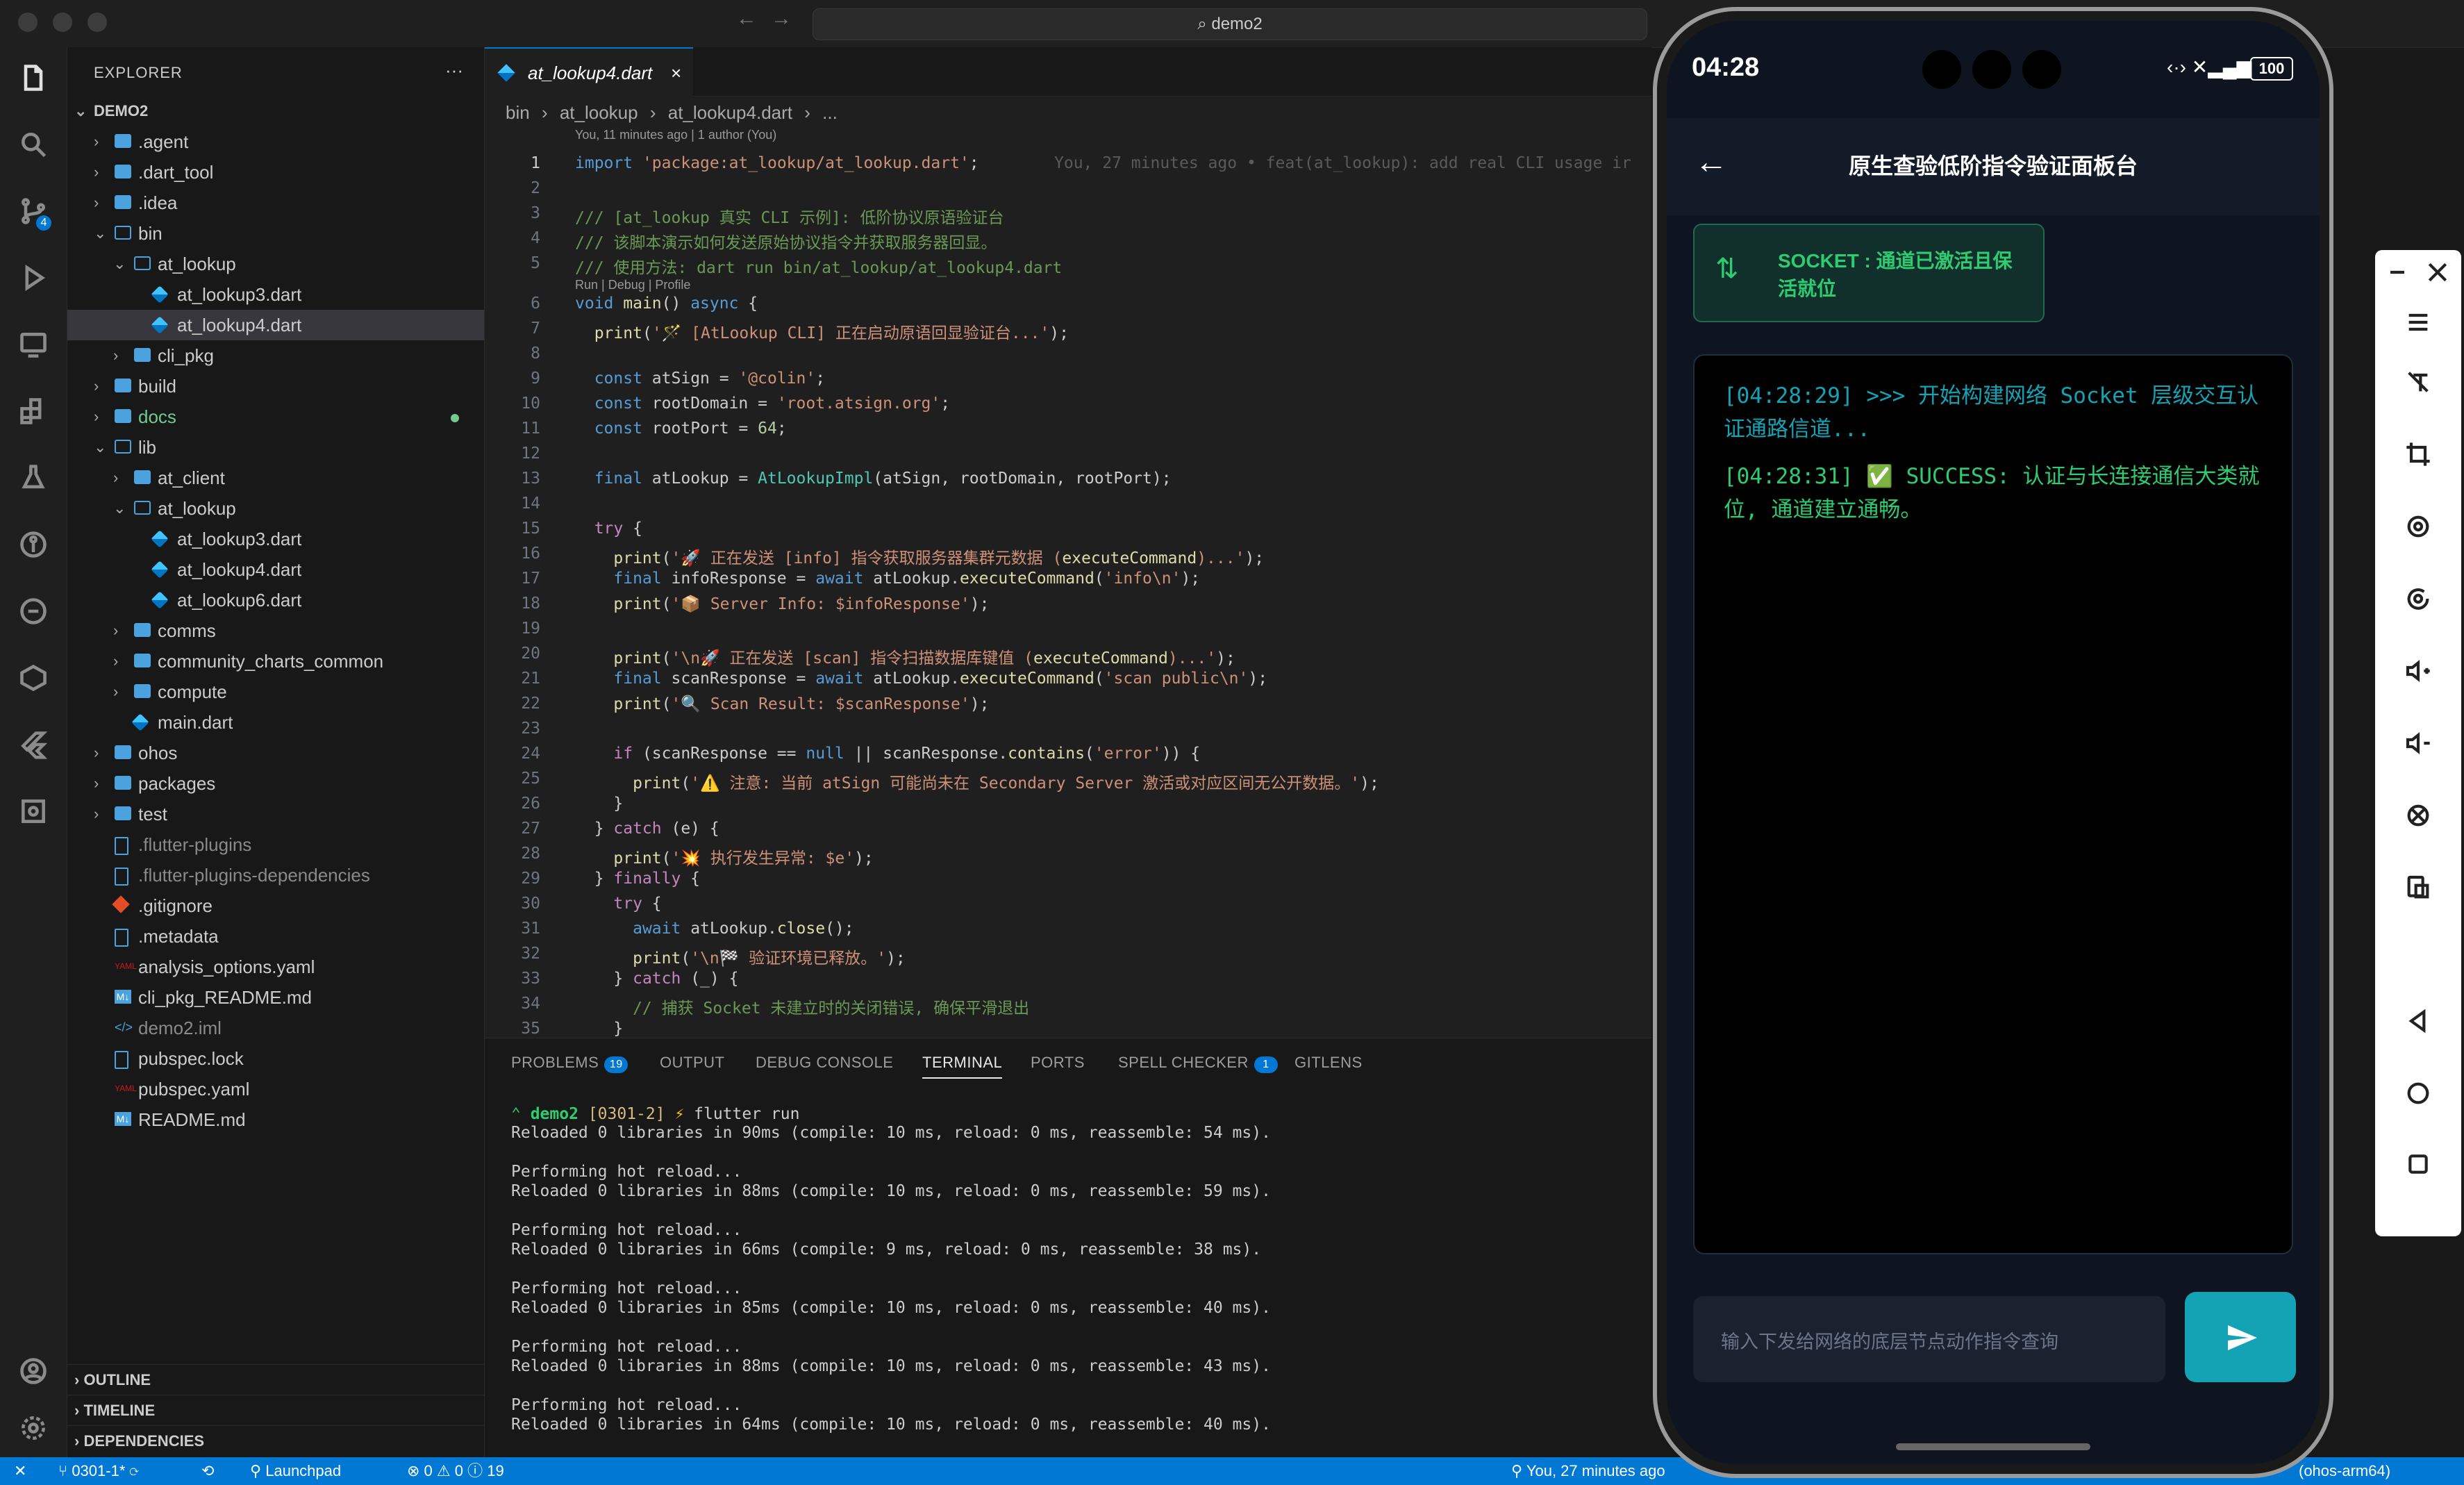  I want to click on touch-icon, so click(2418, 382).